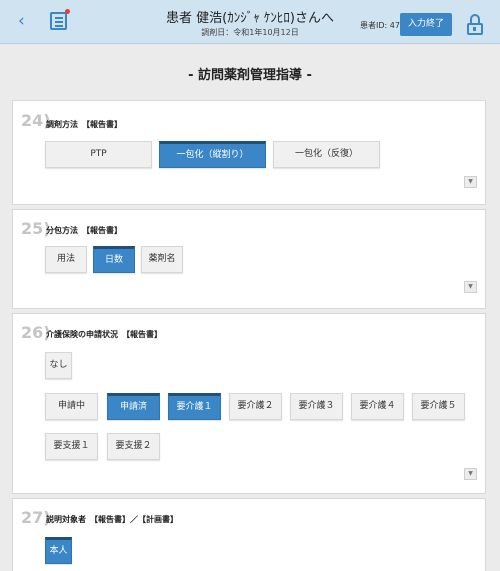 This screenshot has height=571, width=500. What do you see at coordinates (326, 154) in the screenshot?
I see `option-unit-dose-repeat: 一包化（反復）` at bounding box center [326, 154].